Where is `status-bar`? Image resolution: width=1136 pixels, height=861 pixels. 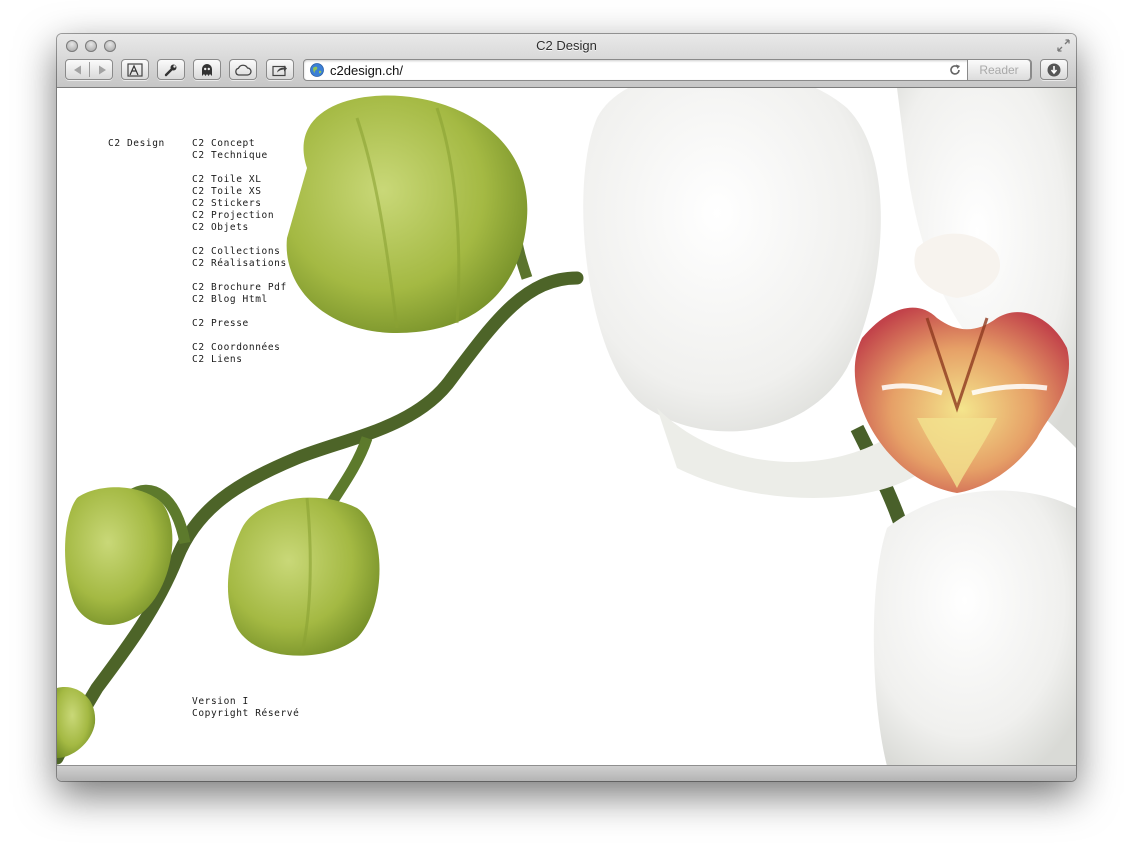 status-bar is located at coordinates (566, 773).